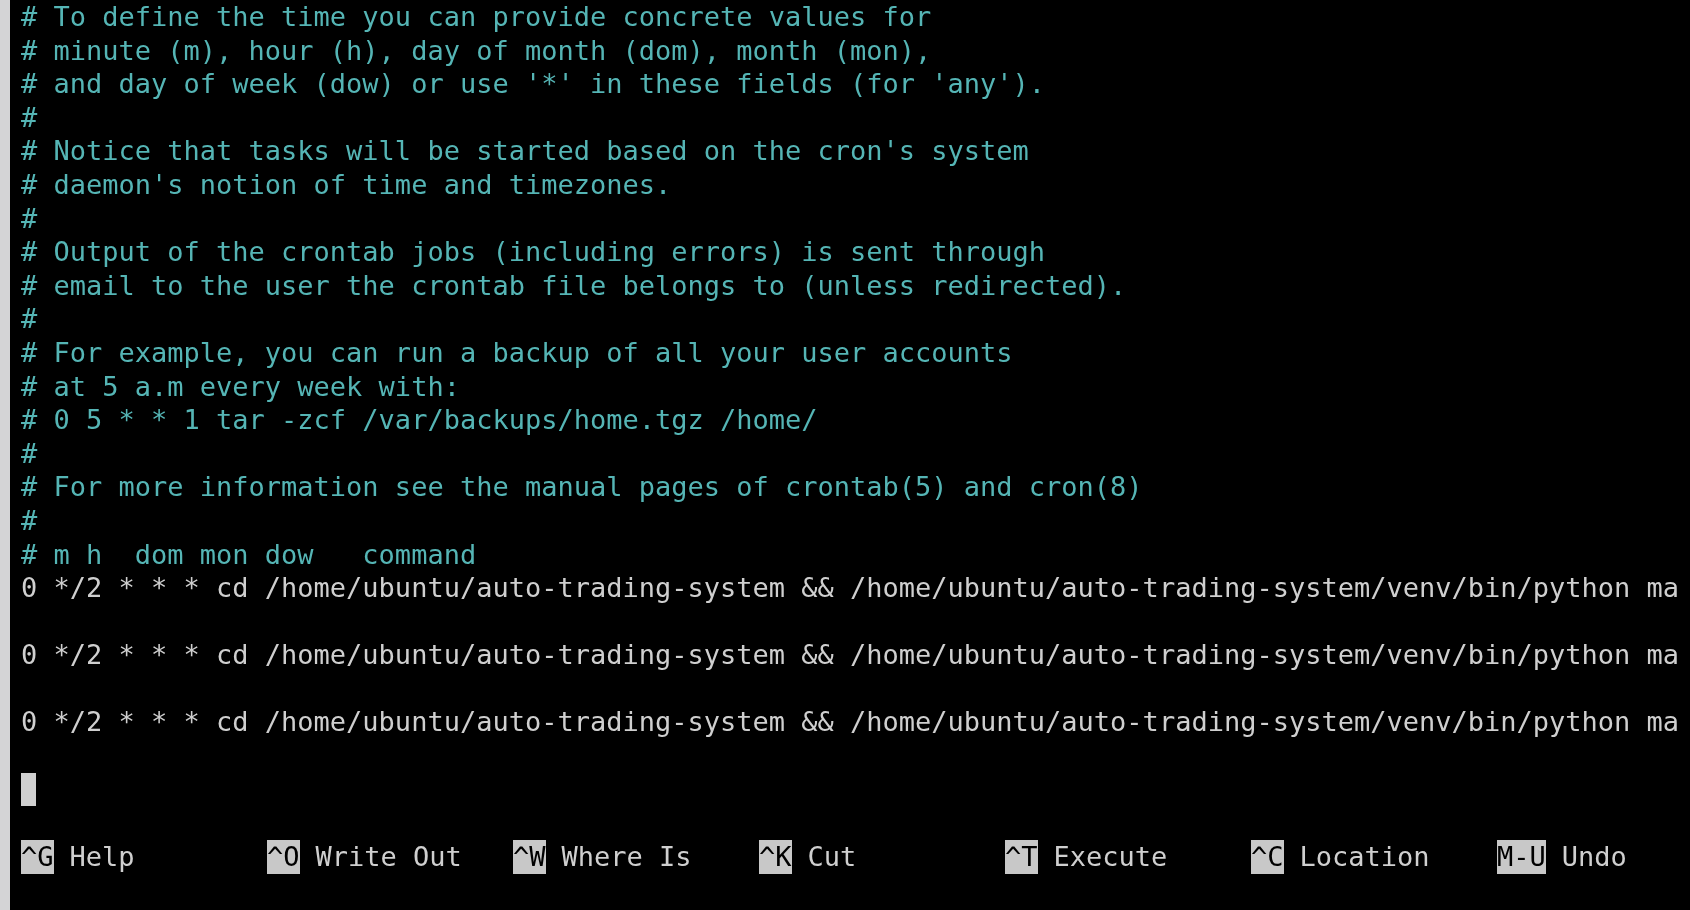 Image resolution: width=1690 pixels, height=910 pixels. Describe the element at coordinates (533, 252) in the screenshot. I see `comment-line: # Output of the crontab jobs (including errors) is sent through` at that location.